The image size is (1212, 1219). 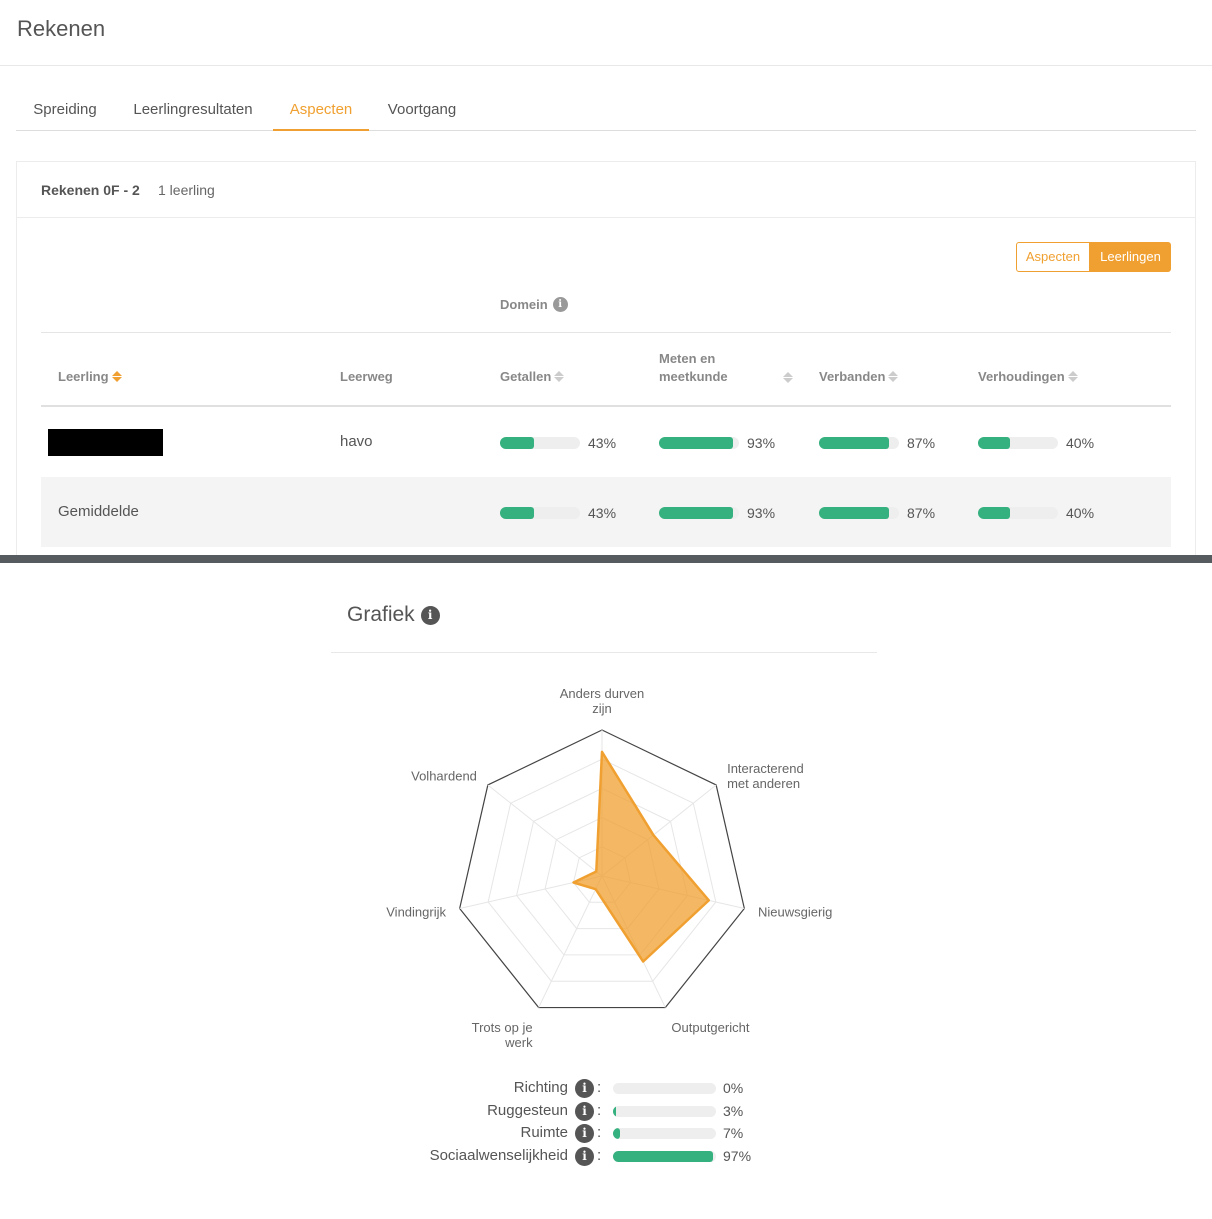 I want to click on domein-header: Domein i, so click(x=534, y=304).